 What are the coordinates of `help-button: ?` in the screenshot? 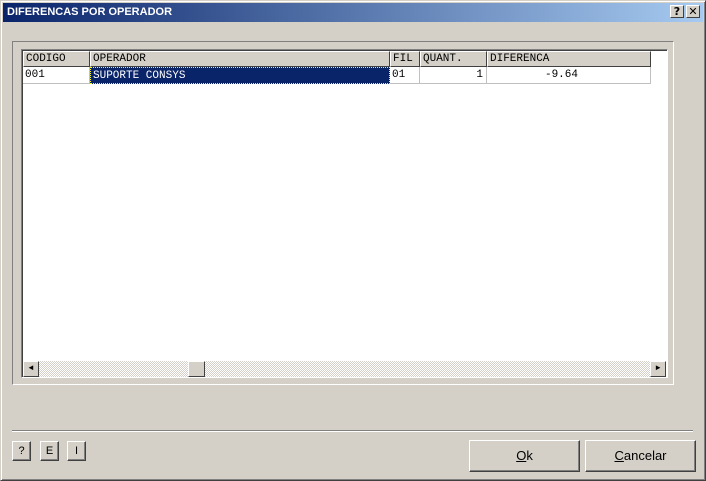 It's located at (21, 451).